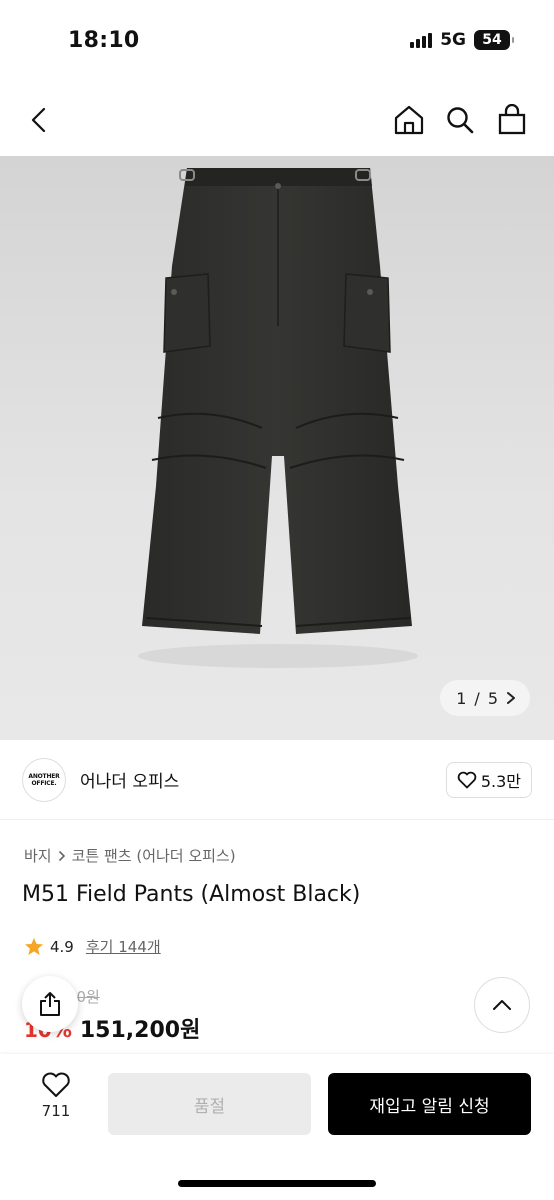 The width and height of the screenshot is (554, 1200). Describe the element at coordinates (44, 783) in the screenshot. I see `brand-logo-line2: OFFICE.` at that location.